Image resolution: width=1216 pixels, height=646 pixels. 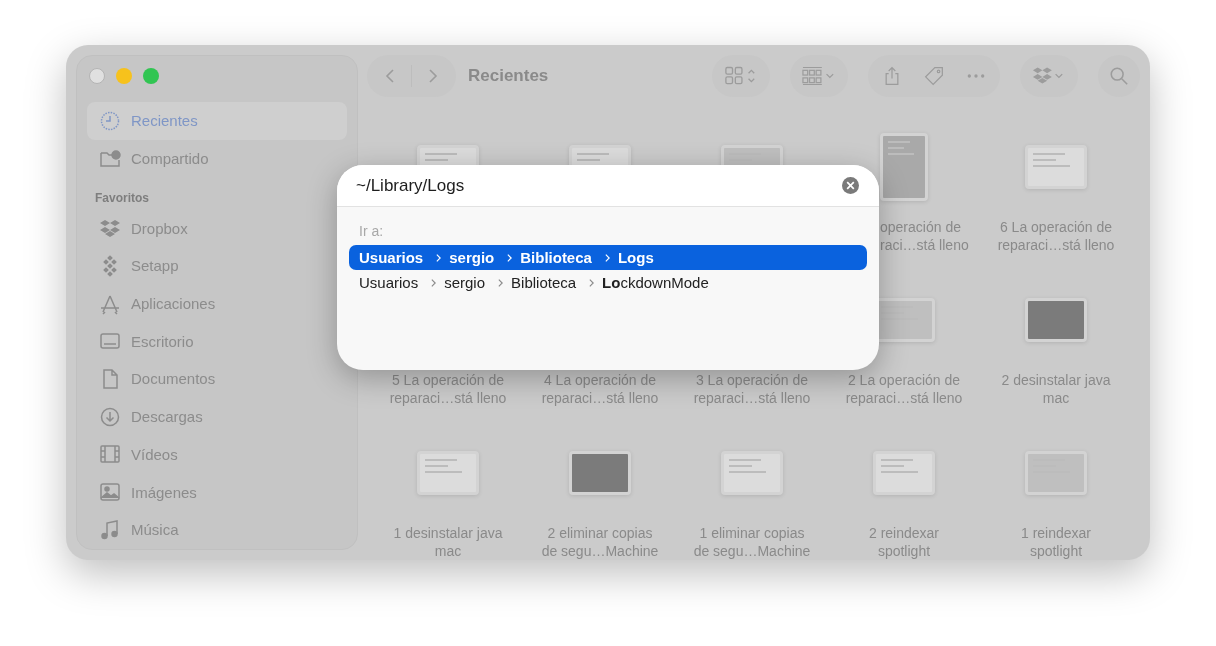 I want to click on folder-name: LockdownMode, so click(x=655, y=282).